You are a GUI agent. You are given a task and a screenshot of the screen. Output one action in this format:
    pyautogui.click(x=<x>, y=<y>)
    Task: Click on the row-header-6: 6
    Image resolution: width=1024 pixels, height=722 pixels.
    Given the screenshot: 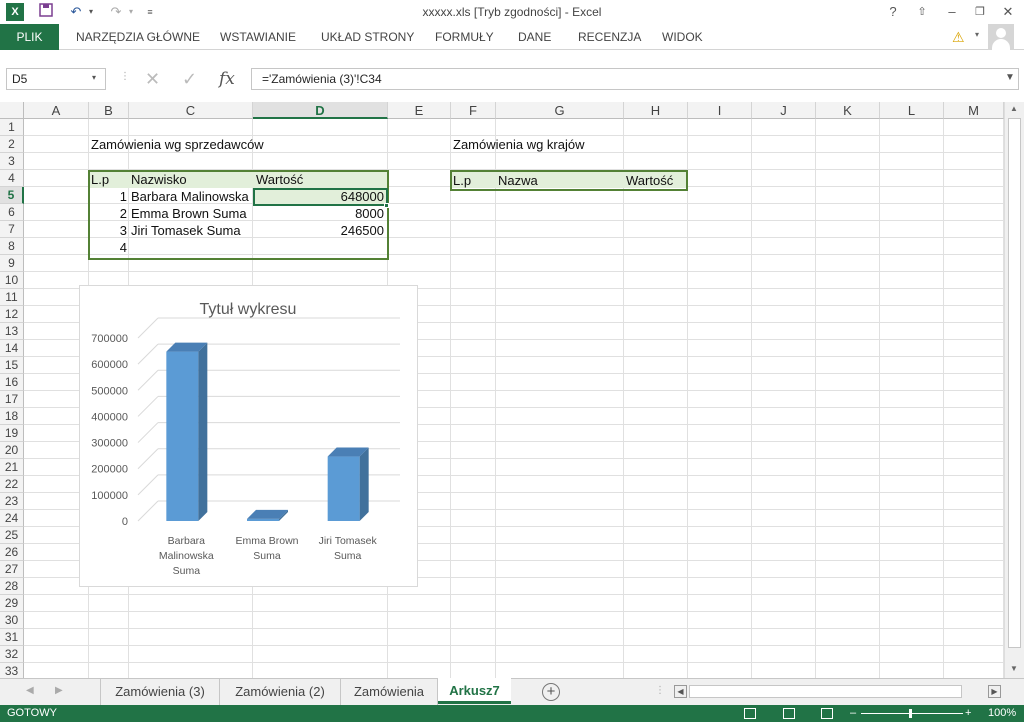 What is the action you would take?
    pyautogui.click(x=12, y=212)
    